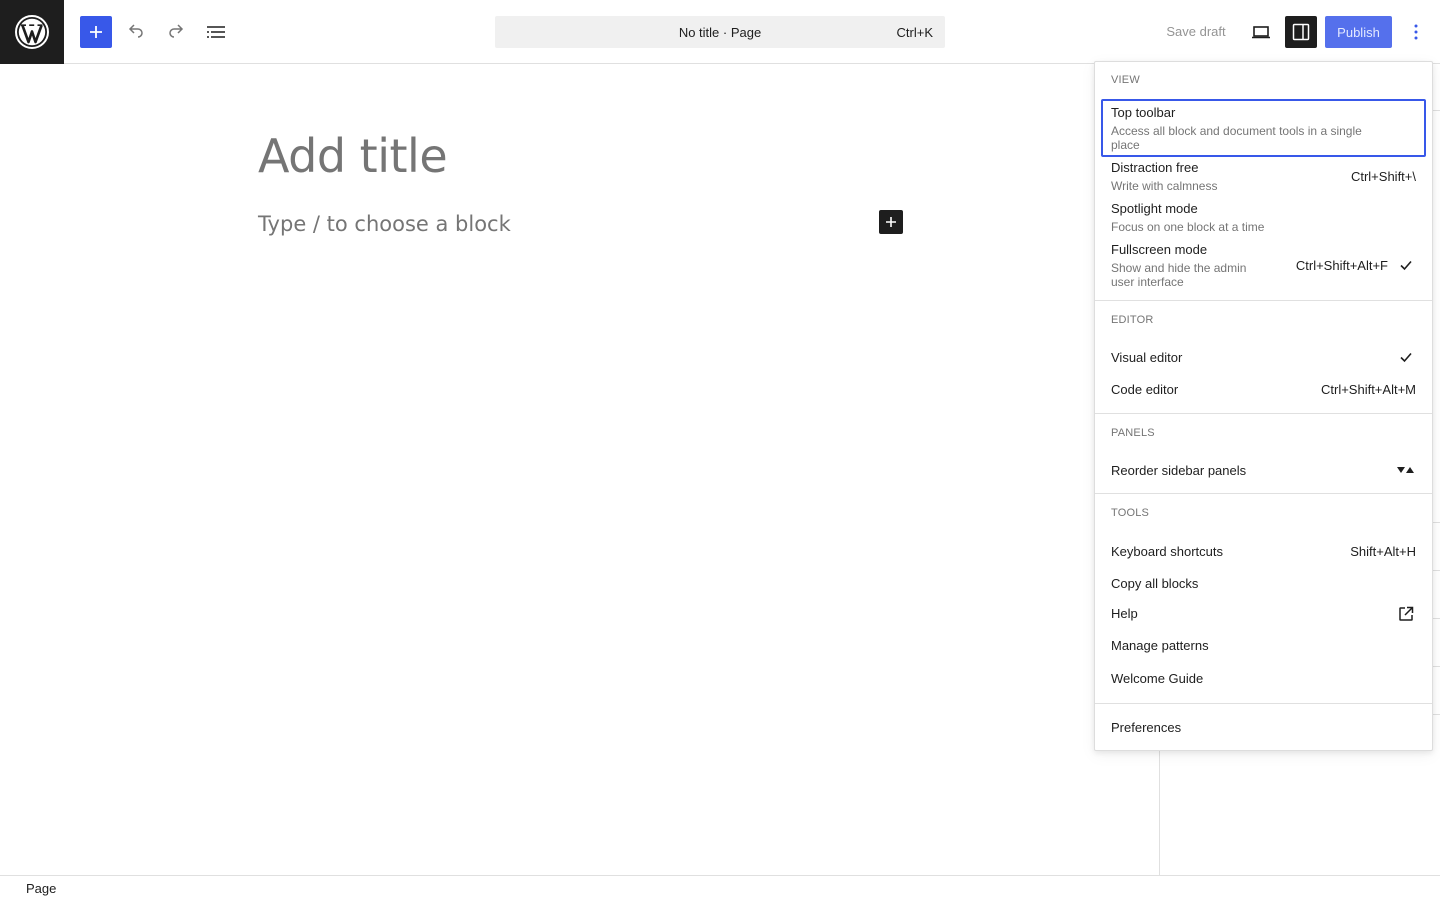 The image size is (1440, 900). What do you see at coordinates (1341, 265) in the screenshot?
I see `menu-item-shortcut: Ctrl+Shift+Alt+F` at bounding box center [1341, 265].